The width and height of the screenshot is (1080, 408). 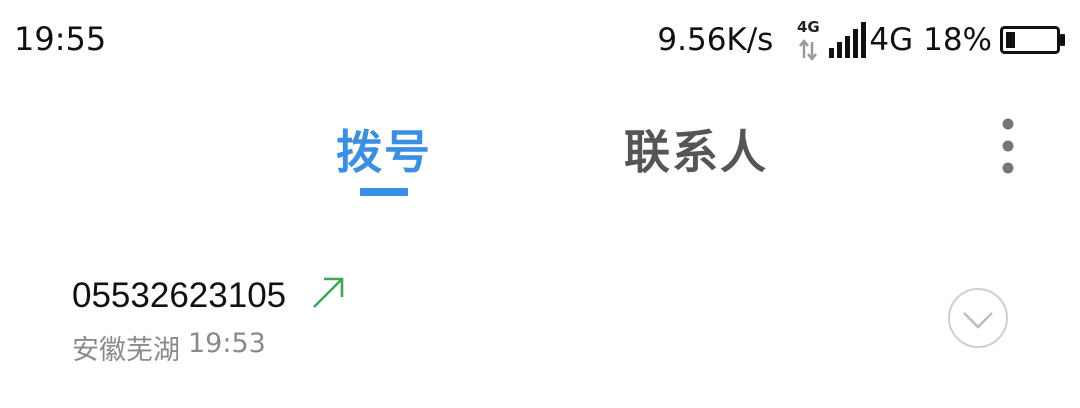 I want to click on call-time: 19:53, so click(x=227, y=343).